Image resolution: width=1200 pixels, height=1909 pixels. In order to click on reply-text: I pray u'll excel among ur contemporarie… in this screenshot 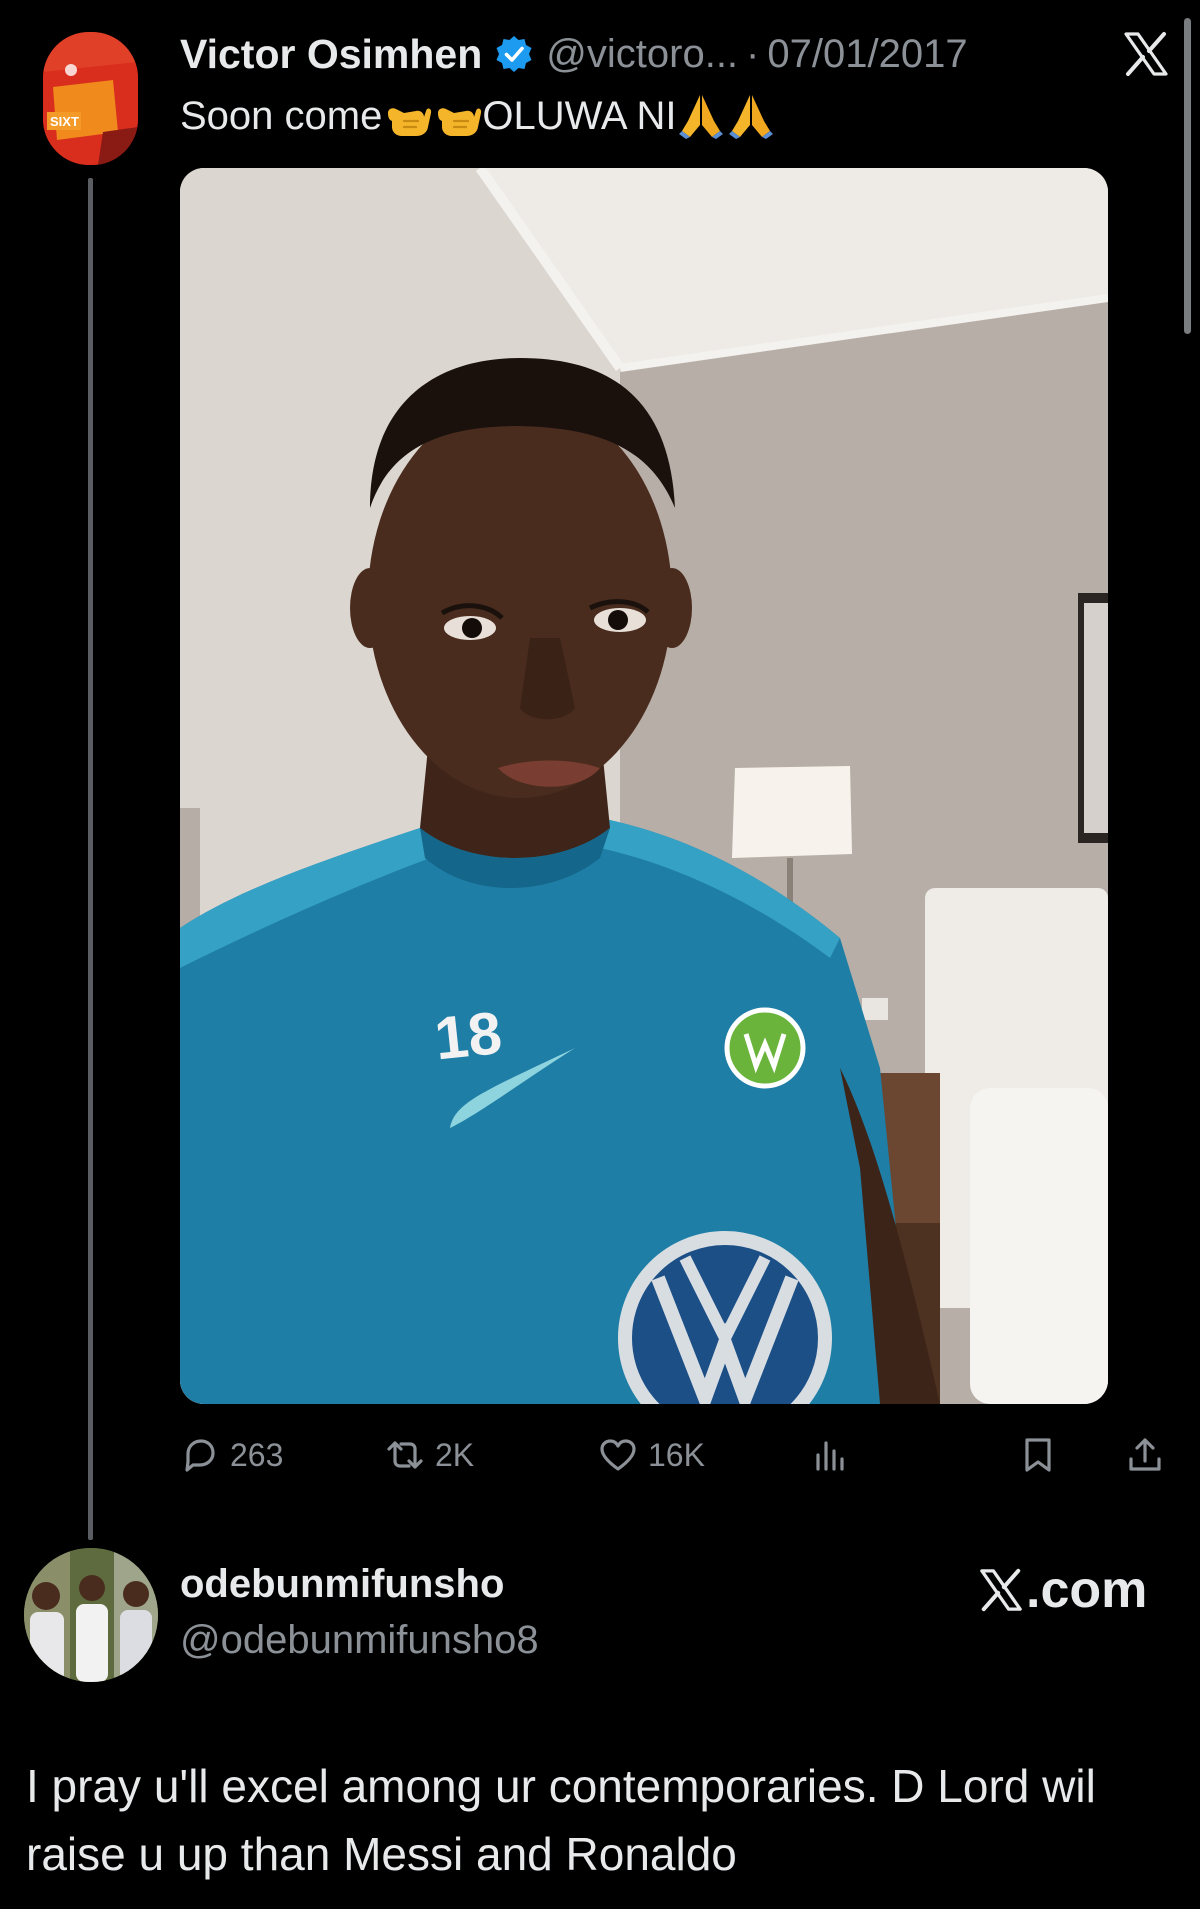, I will do `click(561, 1820)`.